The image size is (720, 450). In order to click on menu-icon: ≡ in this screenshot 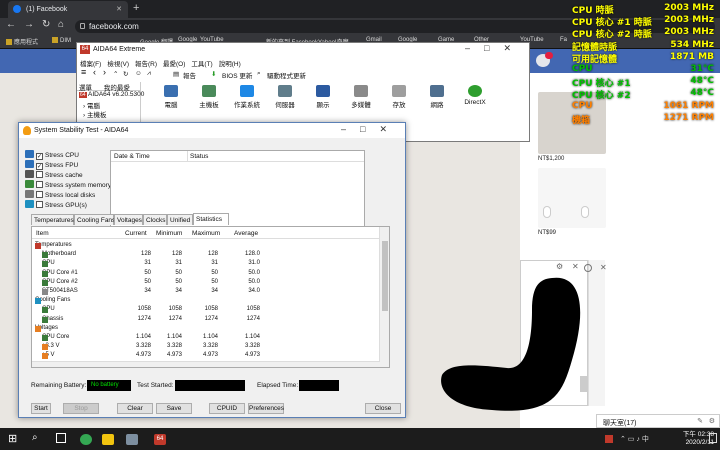, I will do `click(83, 72)`.